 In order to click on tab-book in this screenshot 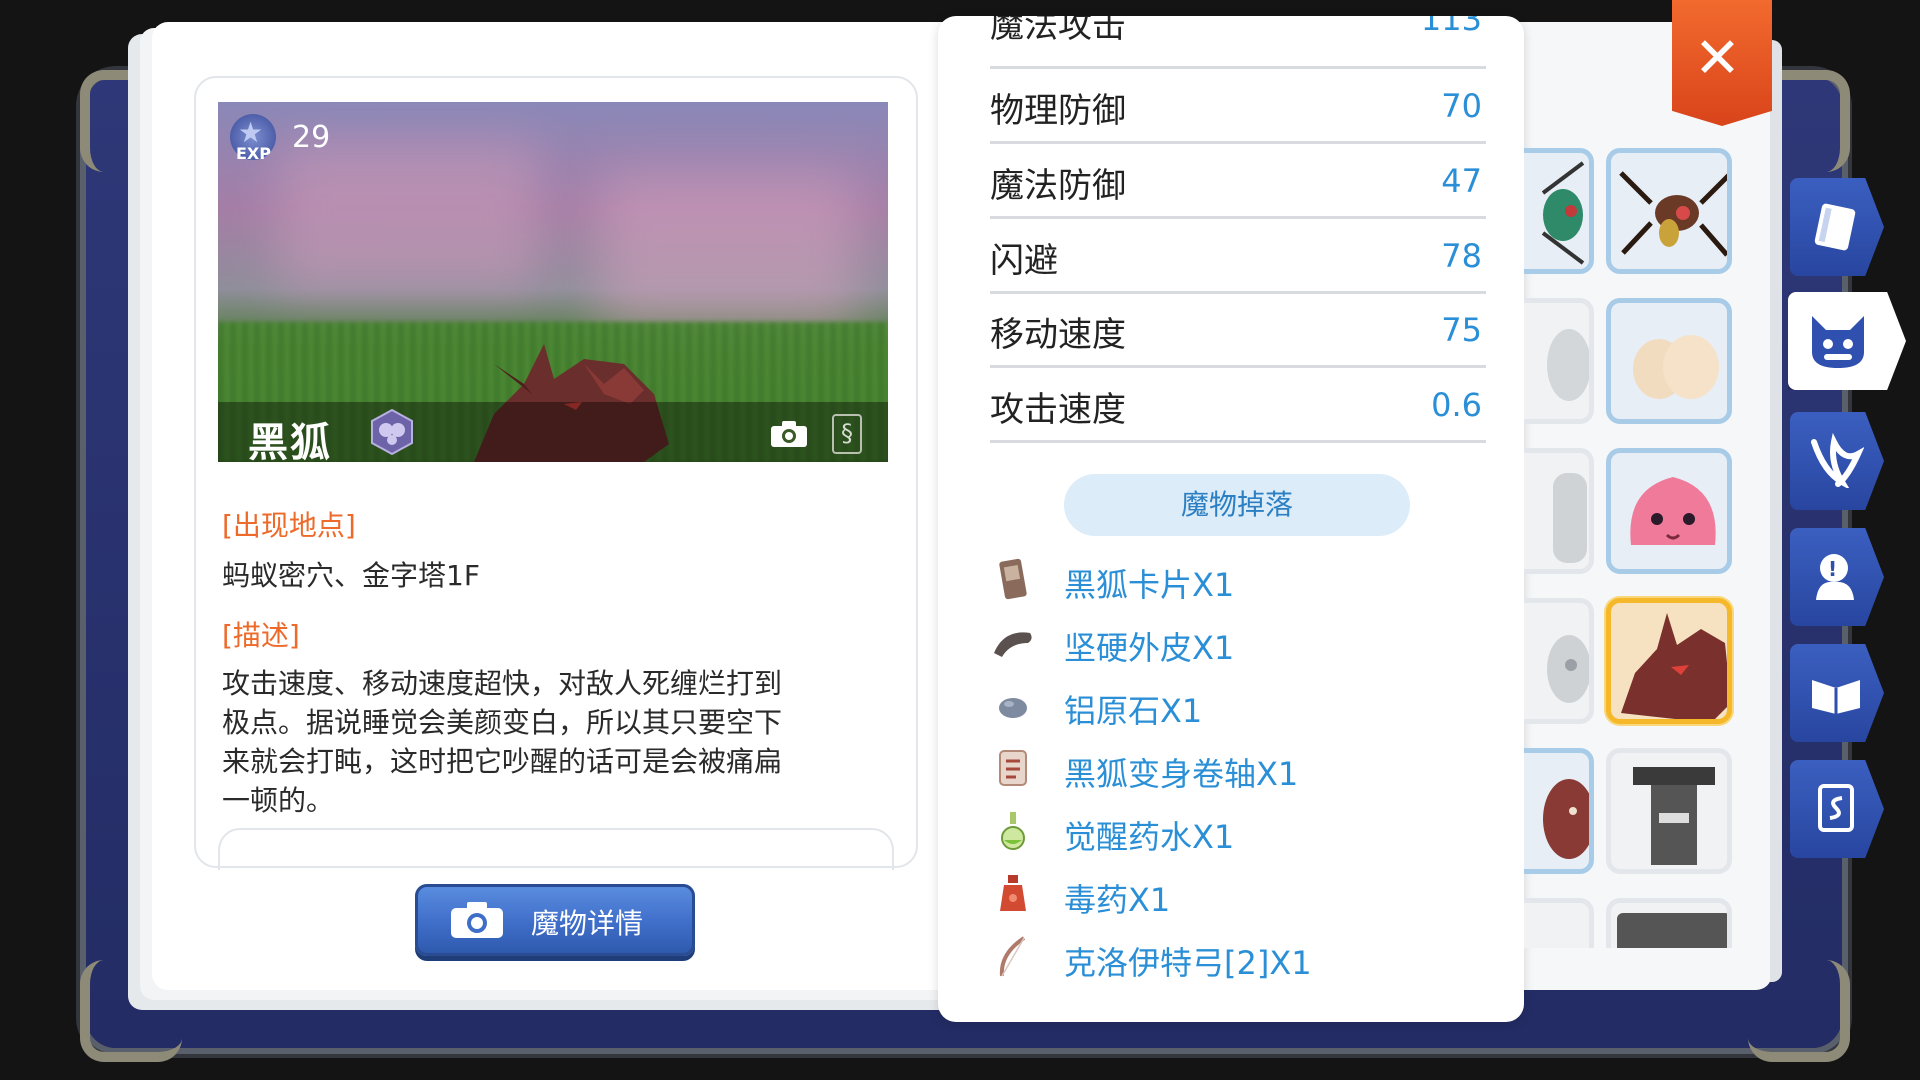, I will do `click(1837, 227)`.